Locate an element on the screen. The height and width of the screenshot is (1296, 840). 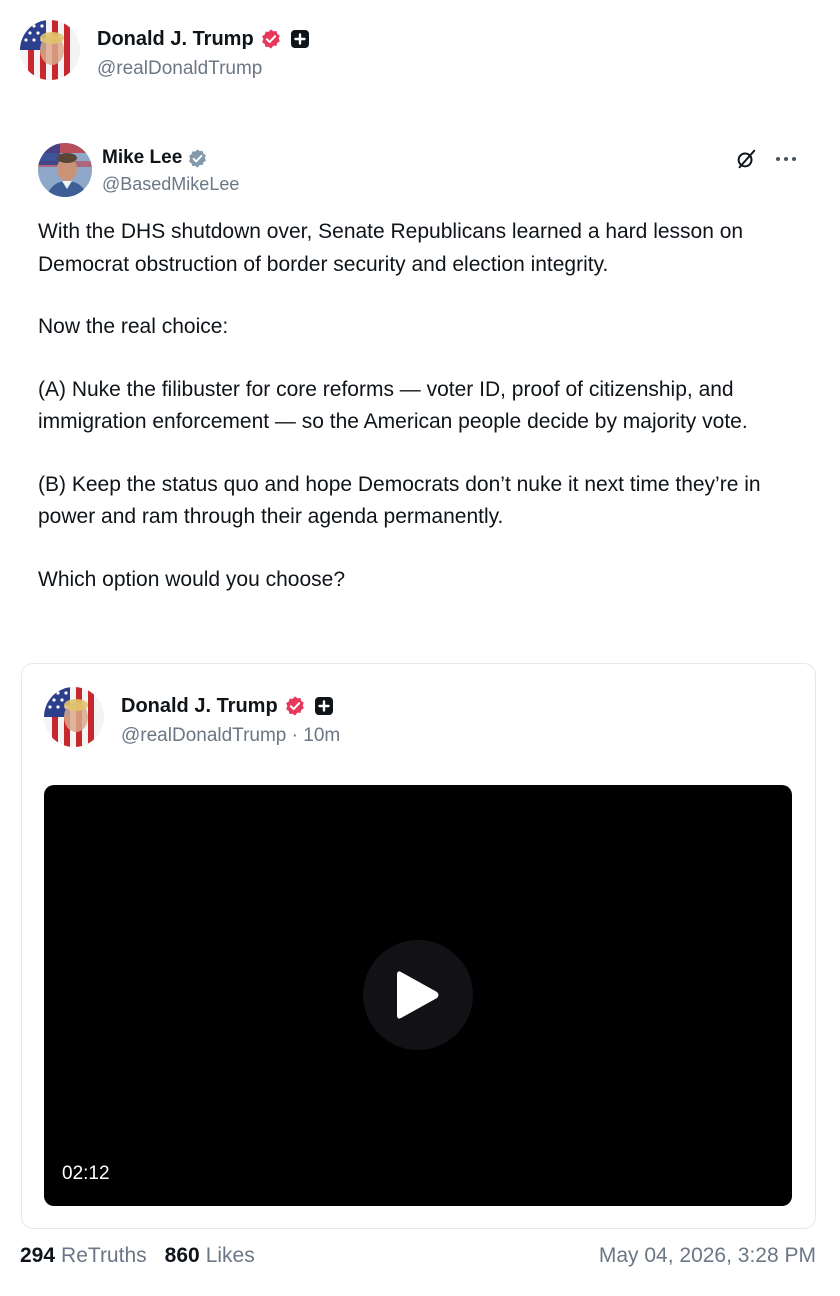
play-button is located at coordinates (418, 995).